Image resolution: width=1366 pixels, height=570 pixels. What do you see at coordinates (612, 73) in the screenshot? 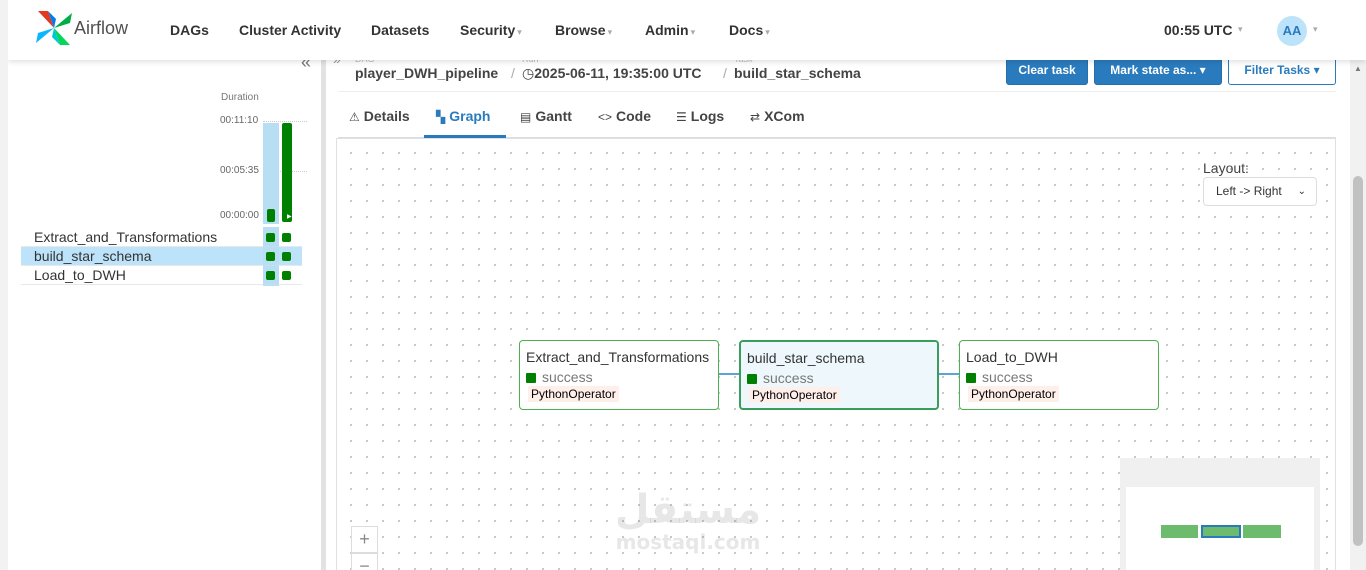
I see `breadcrumb-run: ◷2025-06-11, 19:35:00 UTC` at bounding box center [612, 73].